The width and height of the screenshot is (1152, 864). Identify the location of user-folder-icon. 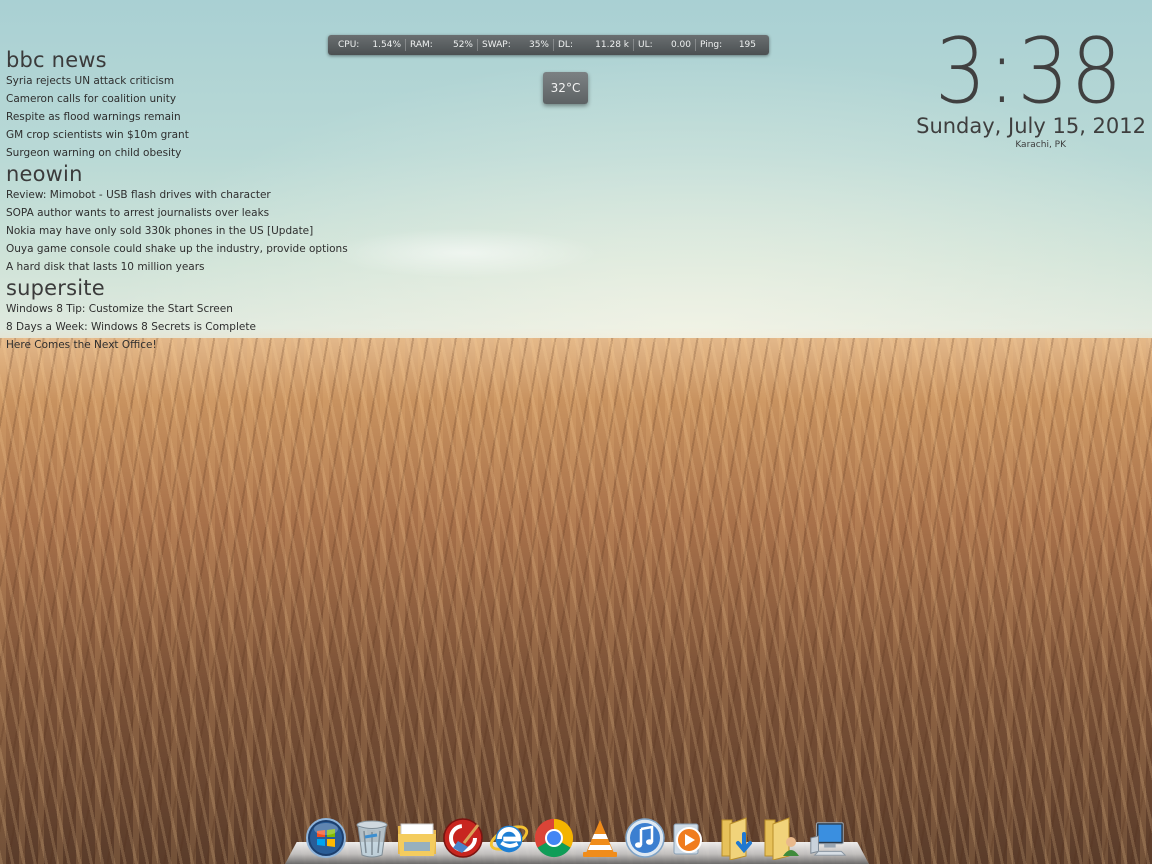
(782, 838).